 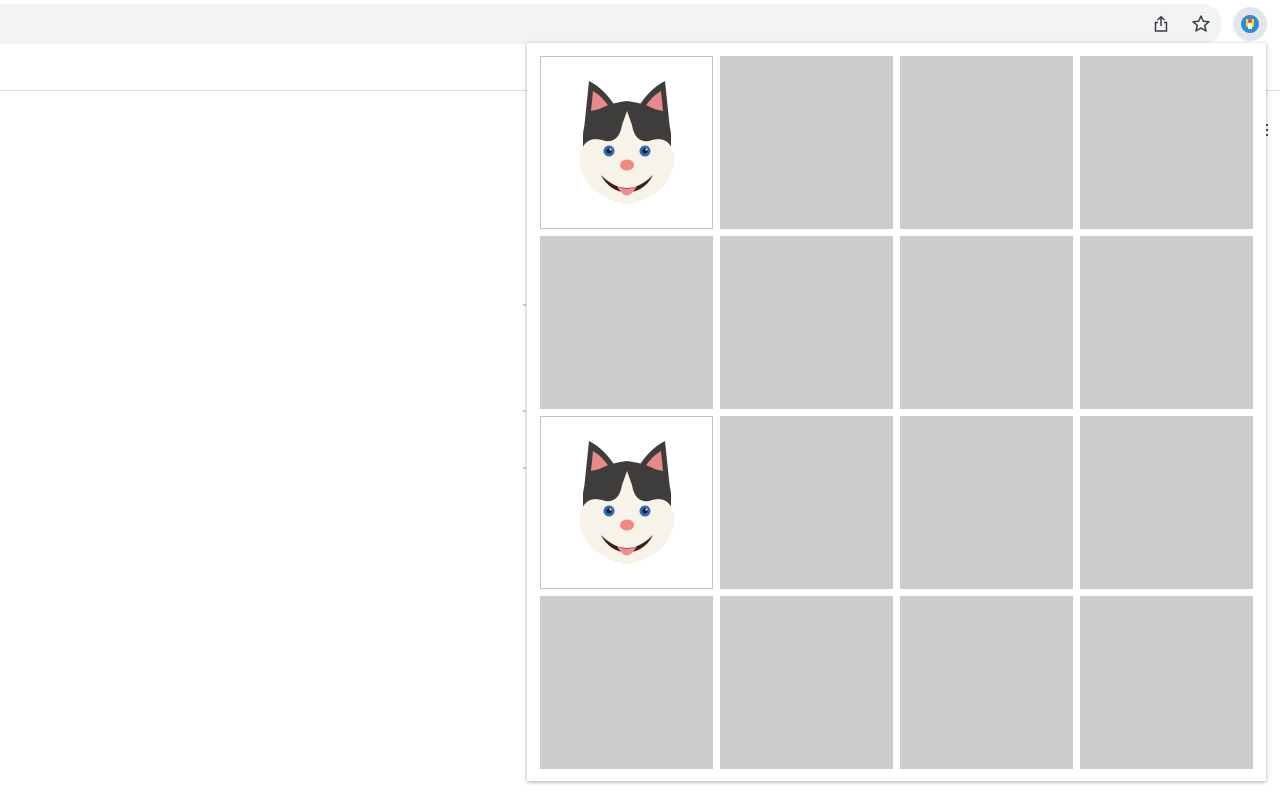 What do you see at coordinates (611, 24) in the screenshot?
I see `address-bar` at bounding box center [611, 24].